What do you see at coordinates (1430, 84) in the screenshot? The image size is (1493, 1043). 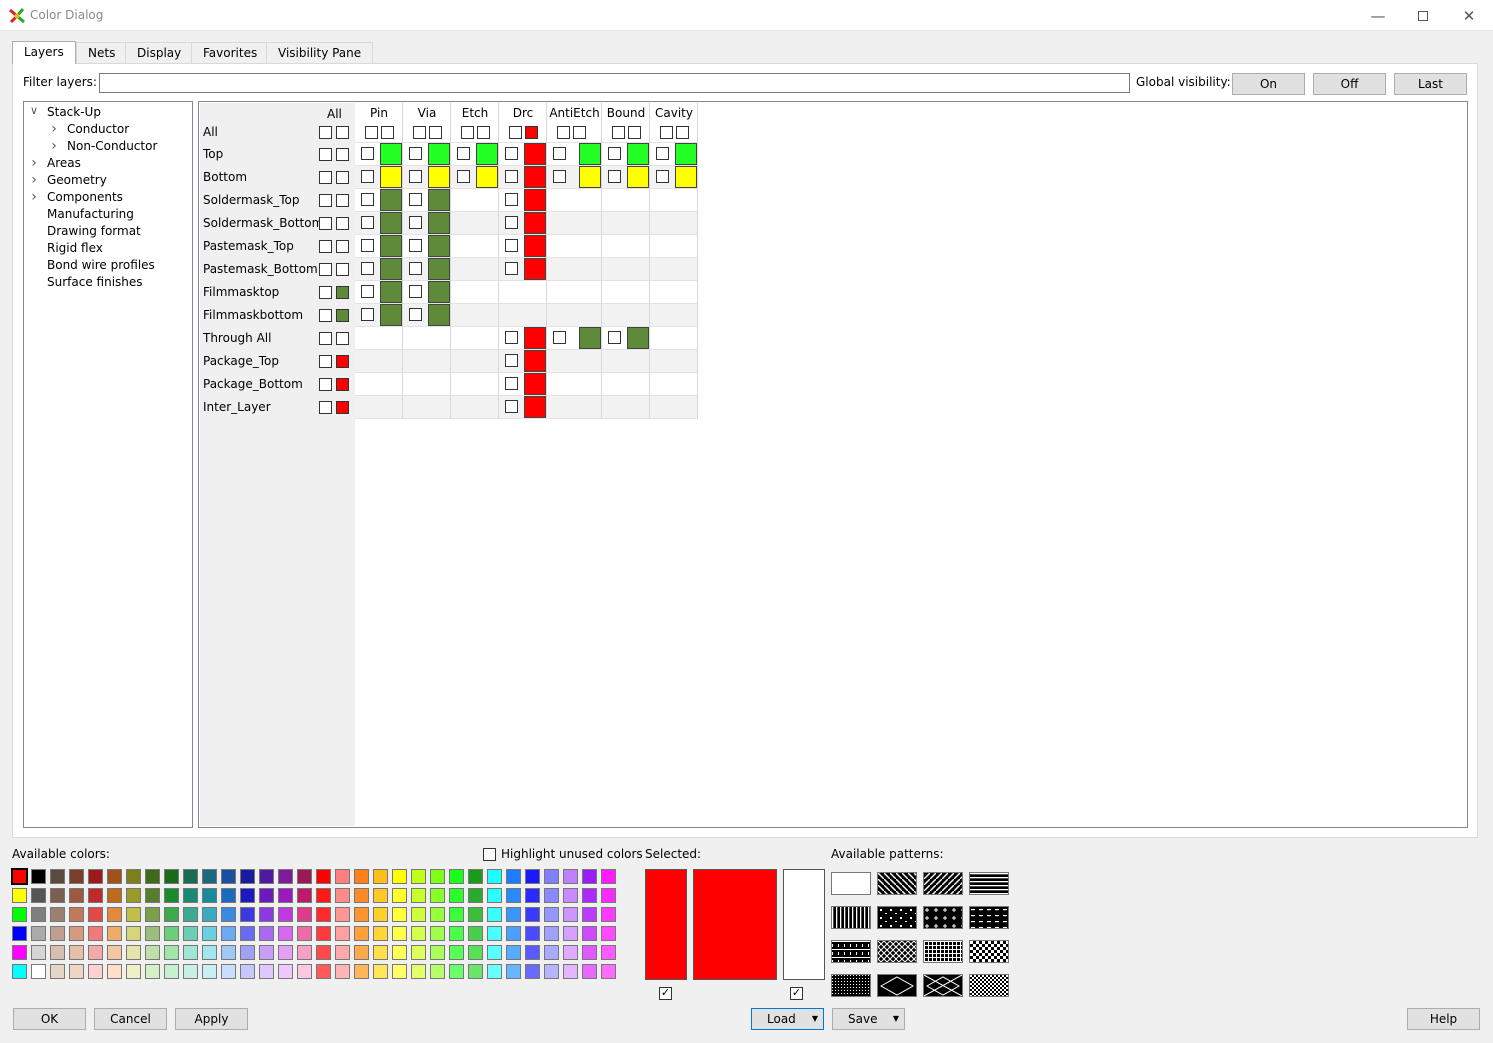 I see `global-visibility-last-button: Last` at bounding box center [1430, 84].